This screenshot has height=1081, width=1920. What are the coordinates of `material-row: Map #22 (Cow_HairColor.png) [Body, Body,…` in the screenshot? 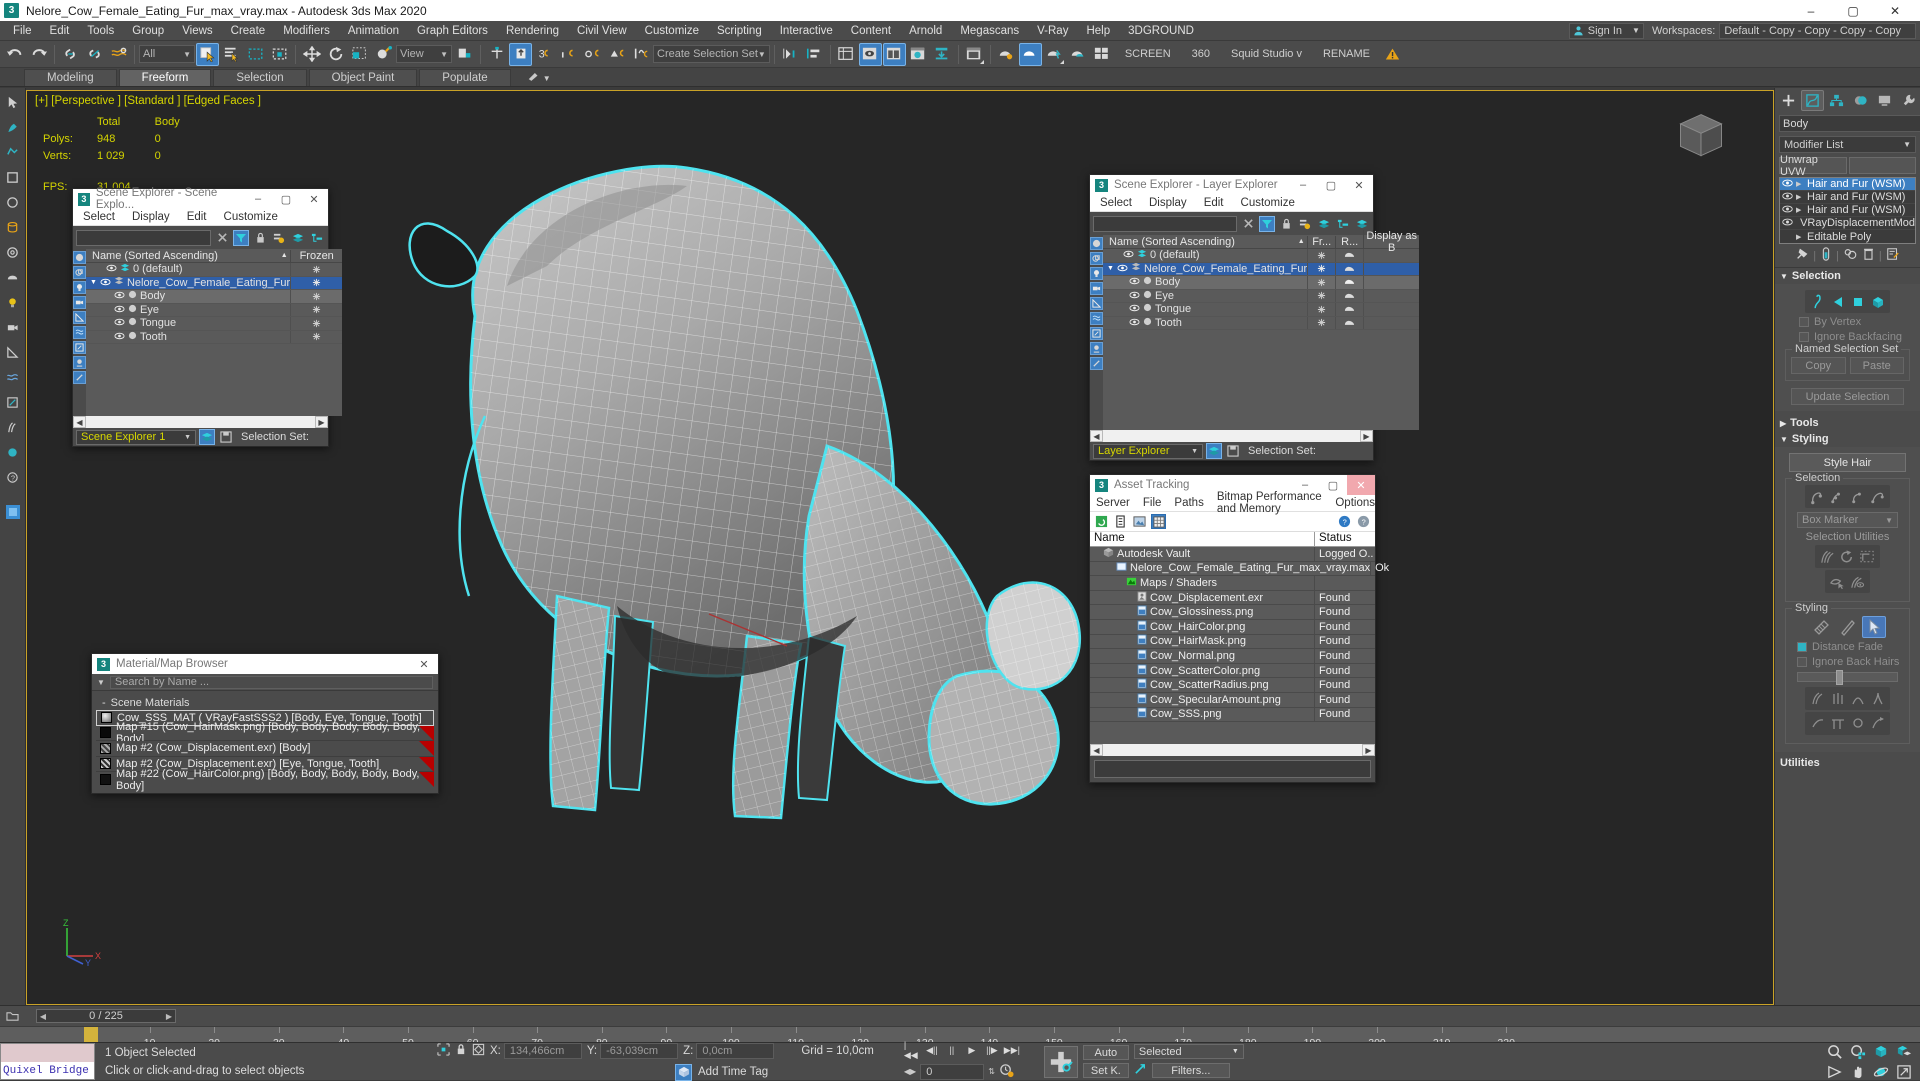 It's located at (265, 780).